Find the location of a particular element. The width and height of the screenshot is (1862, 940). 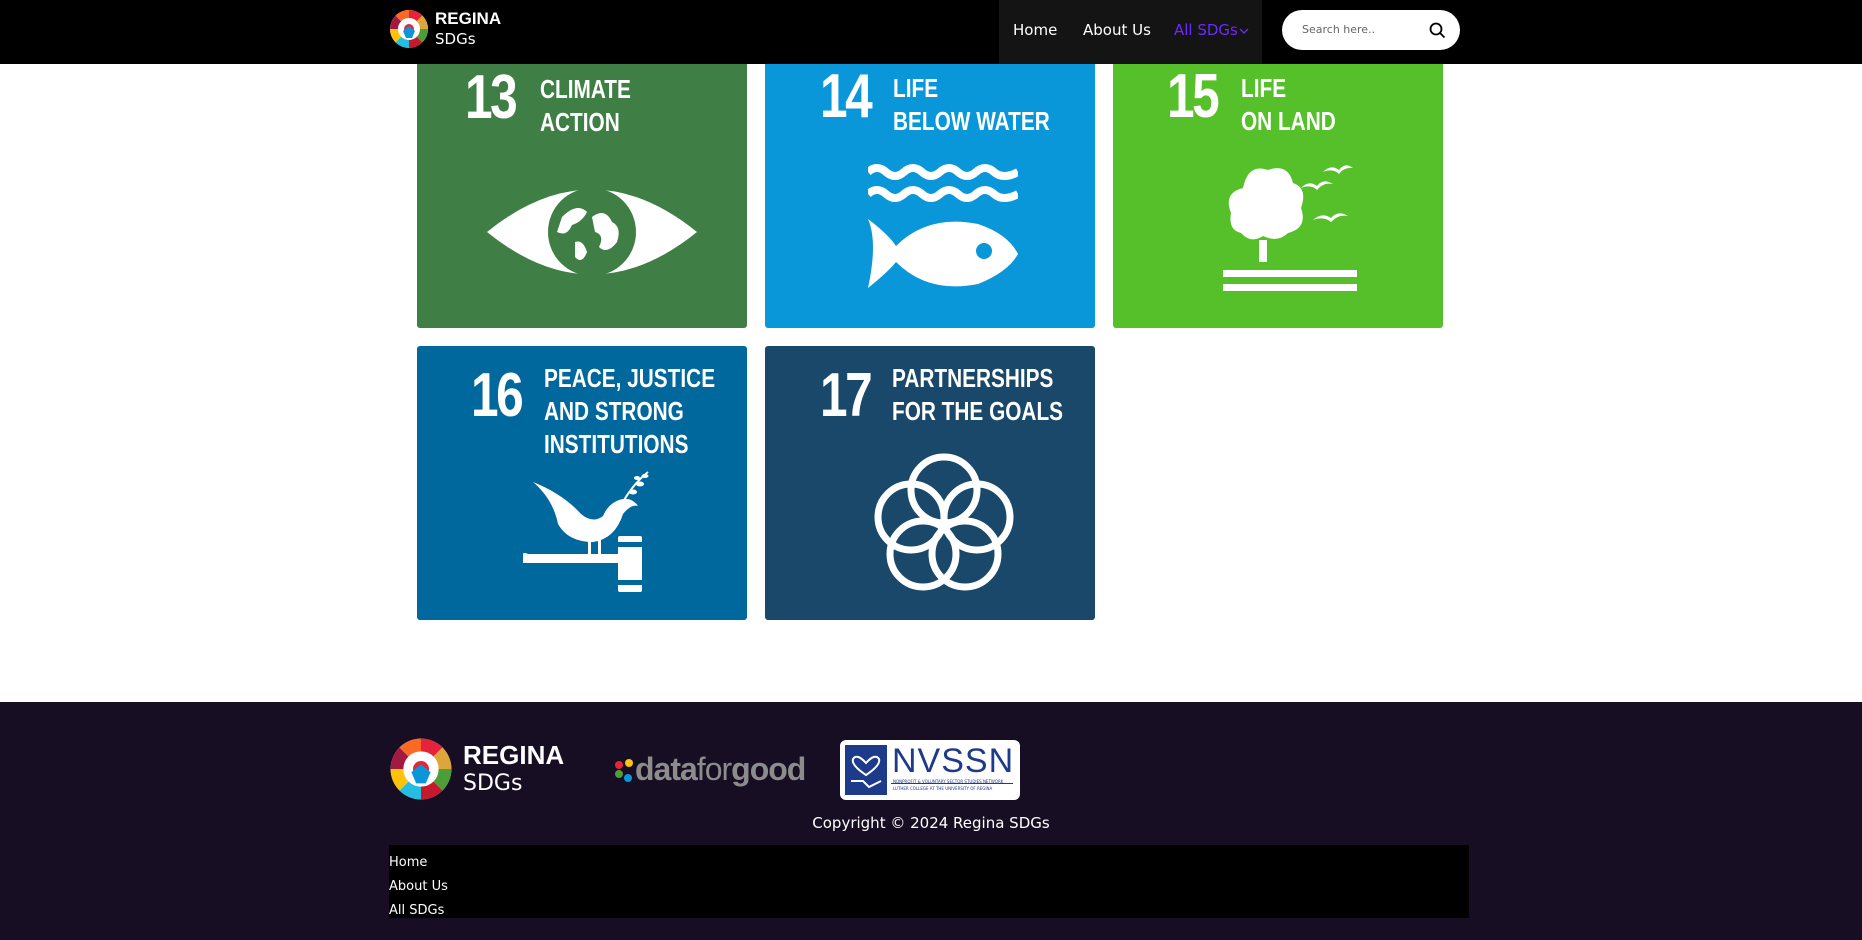

footer-brand-name: REGINA is located at coordinates (514, 755).